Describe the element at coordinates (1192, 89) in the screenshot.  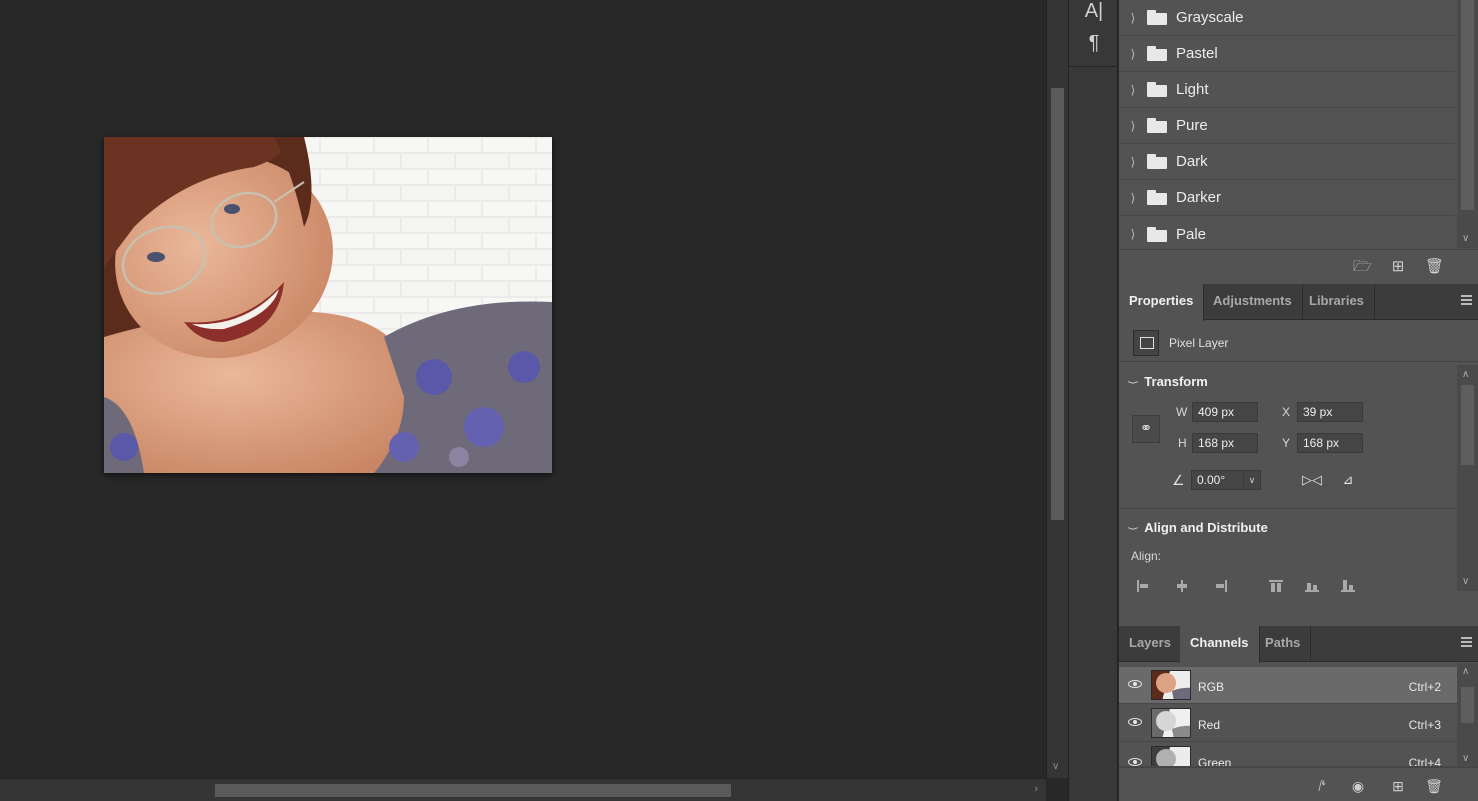
I see `swatch-group-label: Light` at that location.